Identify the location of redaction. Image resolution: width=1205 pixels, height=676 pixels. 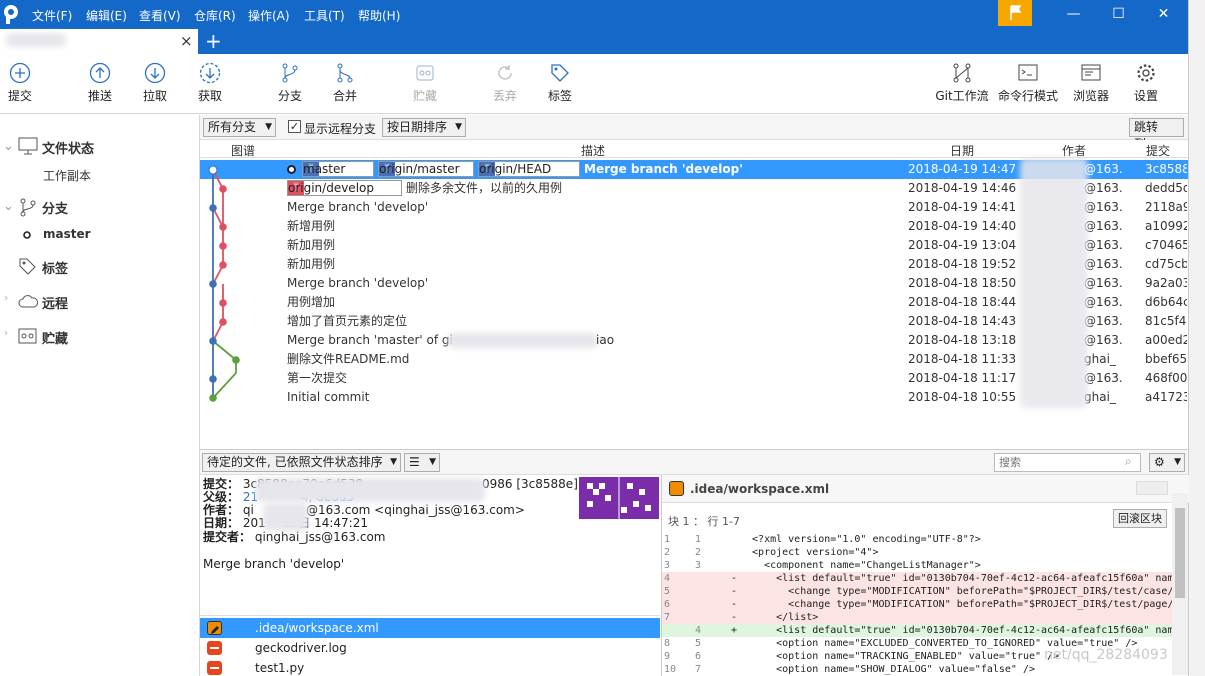
(285, 517).